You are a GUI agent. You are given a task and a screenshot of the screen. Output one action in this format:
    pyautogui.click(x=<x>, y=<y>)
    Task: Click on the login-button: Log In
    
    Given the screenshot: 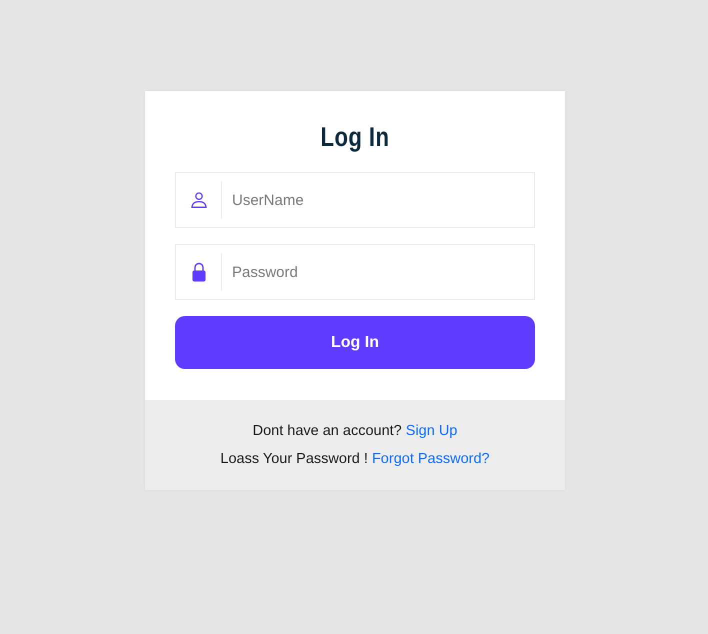 What is the action you would take?
    pyautogui.click(x=355, y=342)
    